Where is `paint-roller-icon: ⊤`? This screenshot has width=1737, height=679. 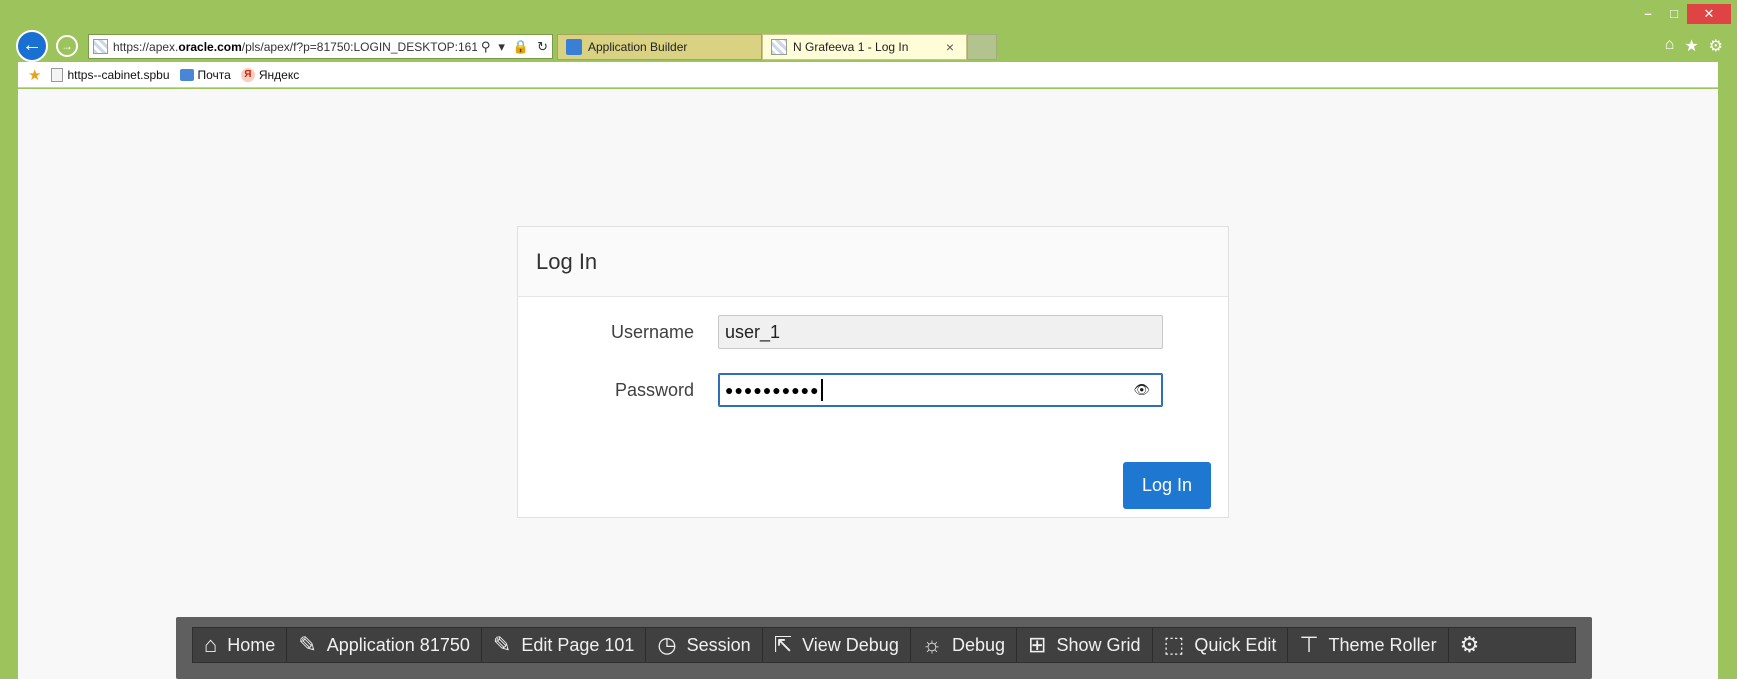
paint-roller-icon: ⊤ is located at coordinates (1309, 644).